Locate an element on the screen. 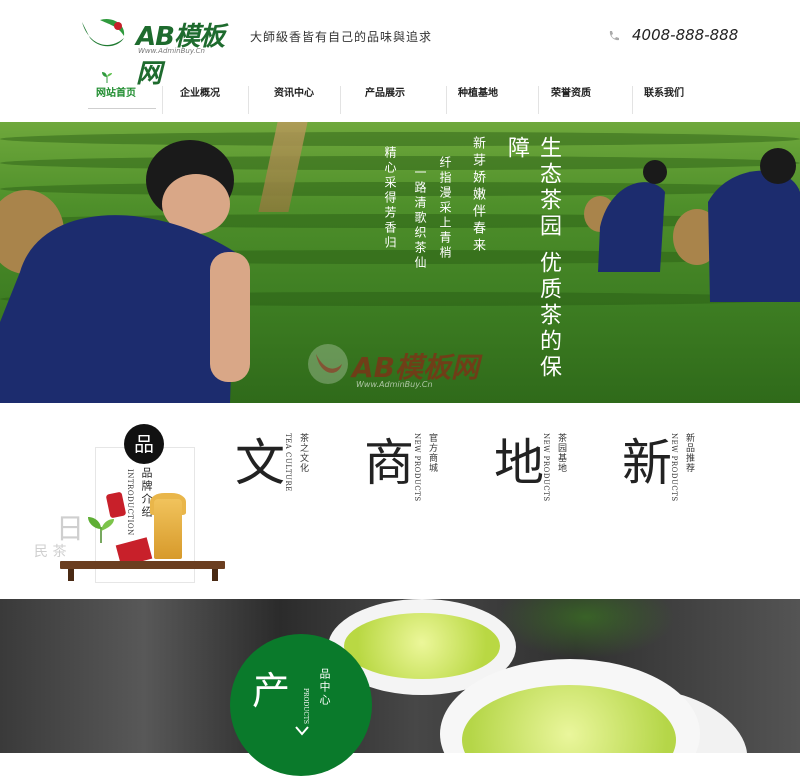 The height and width of the screenshot is (776, 800). nav-item-plantation: 种植基地 is located at coordinates (478, 94).